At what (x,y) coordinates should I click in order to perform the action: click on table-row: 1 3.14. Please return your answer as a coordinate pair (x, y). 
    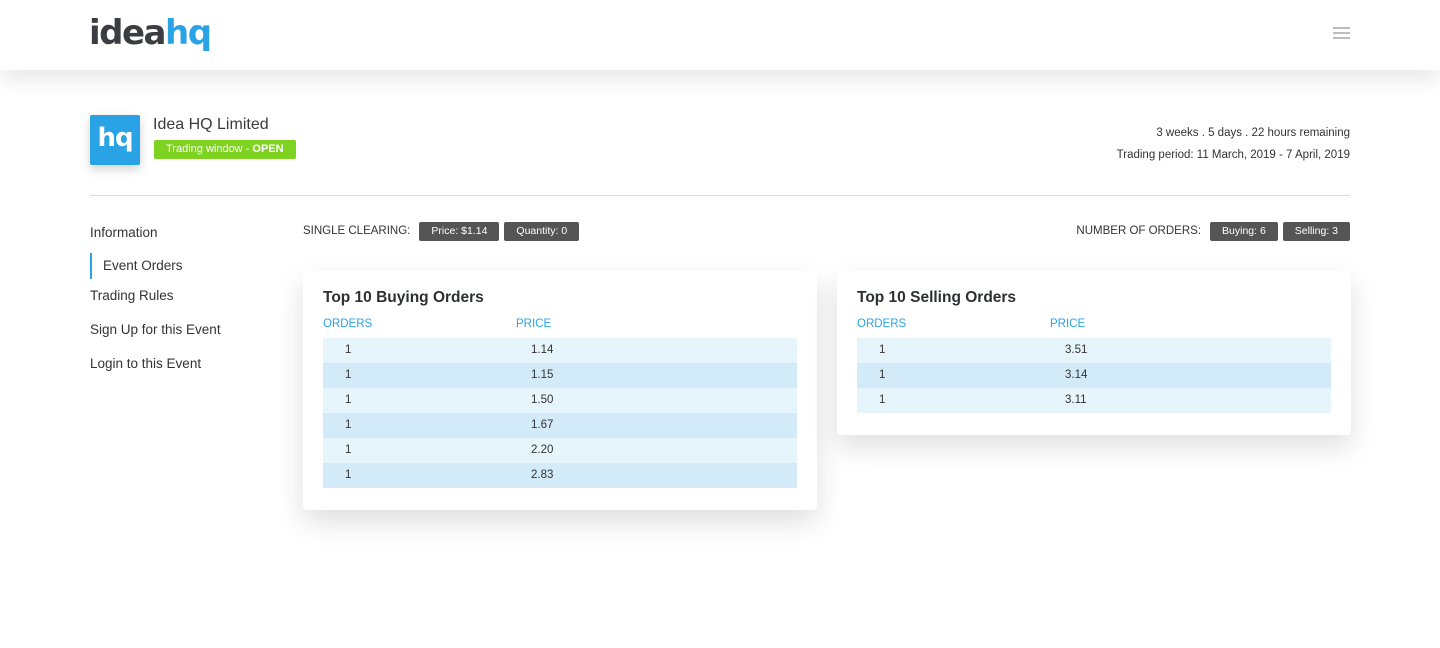
    Looking at the image, I should click on (1094, 375).